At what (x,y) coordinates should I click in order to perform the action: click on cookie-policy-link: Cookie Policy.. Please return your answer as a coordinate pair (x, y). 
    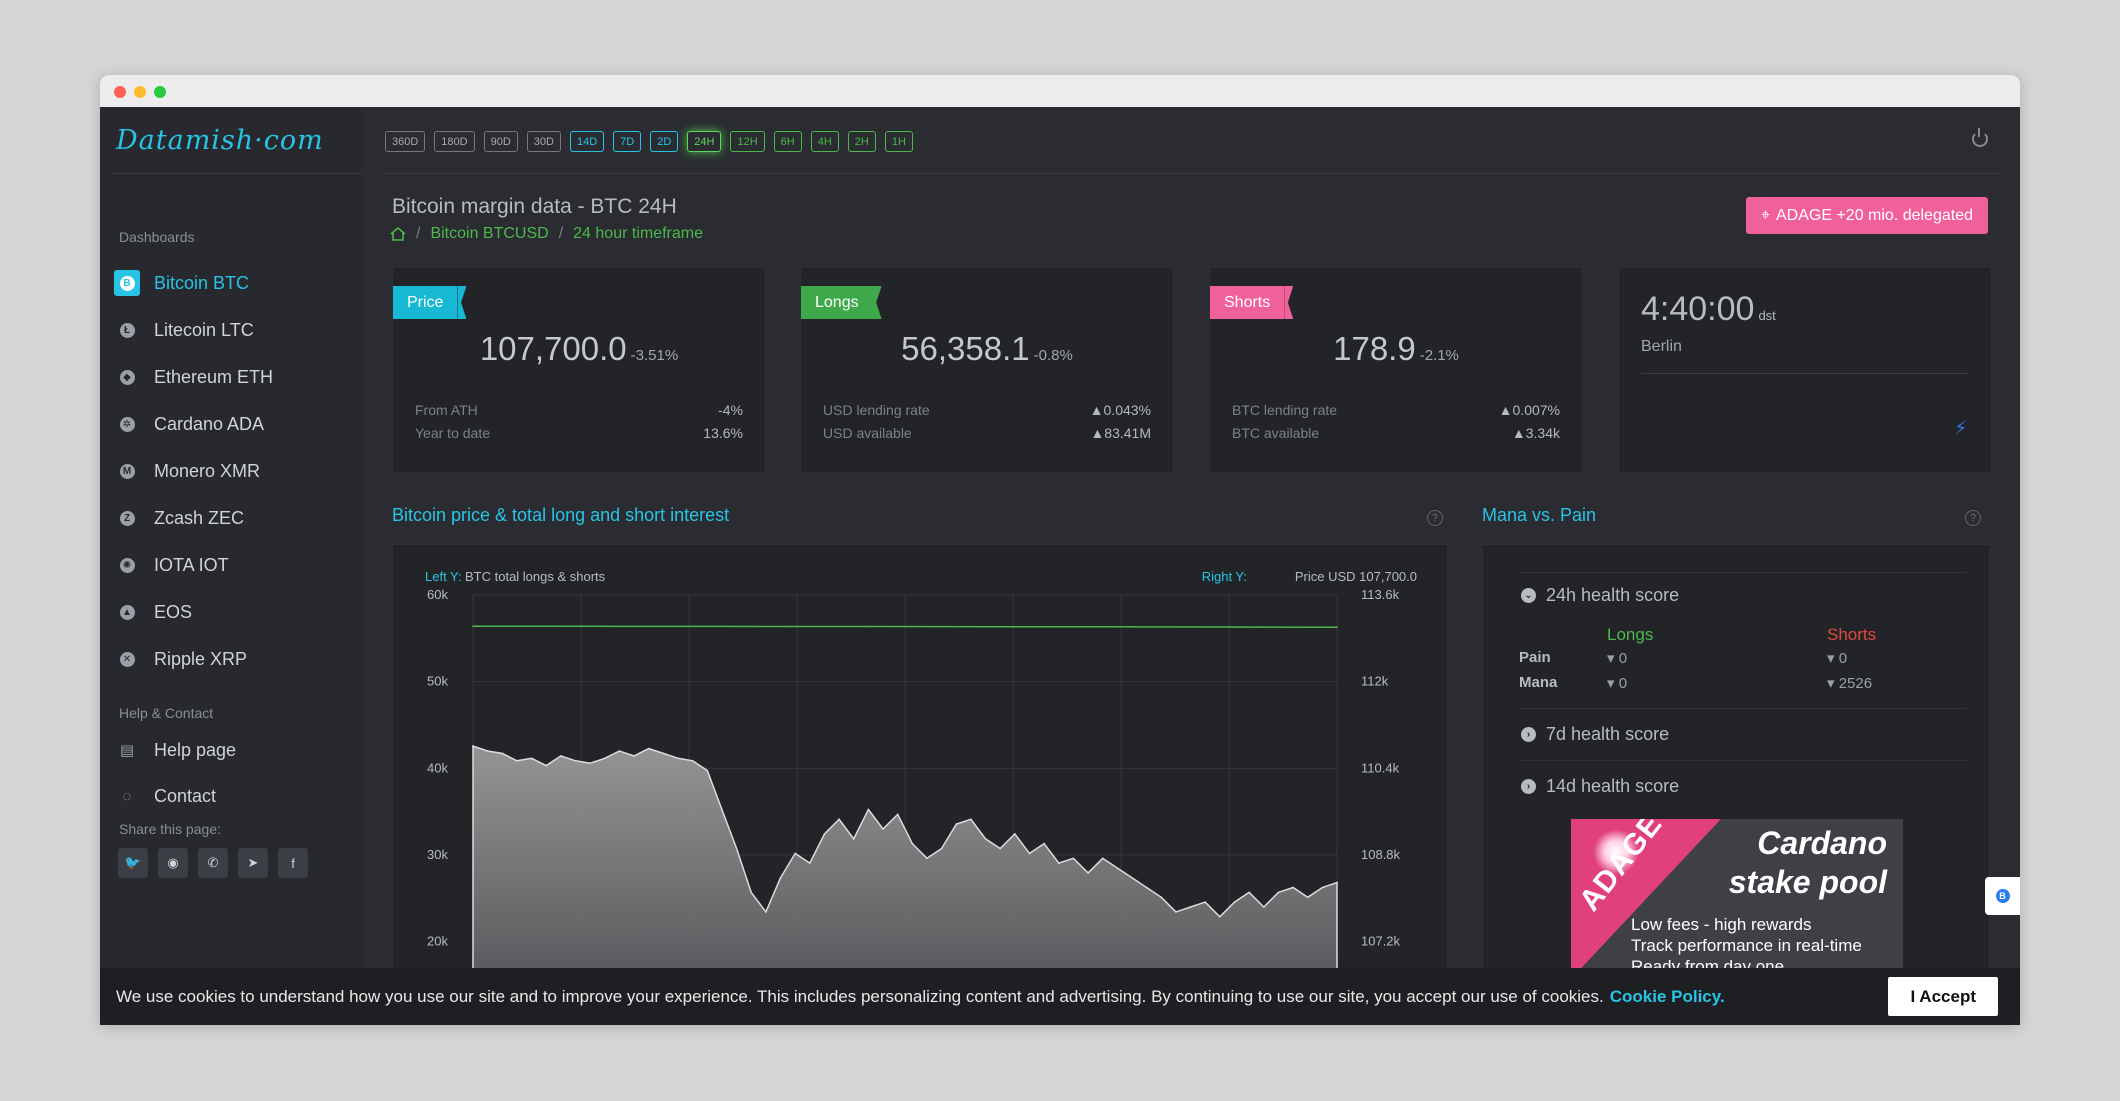
    Looking at the image, I should click on (1667, 996).